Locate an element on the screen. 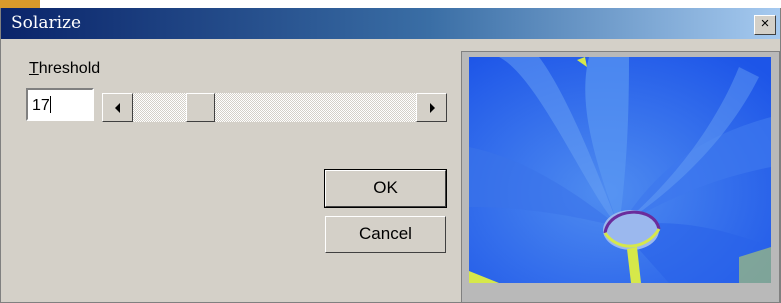 The height and width of the screenshot is (303, 781). ok-button: OK is located at coordinates (385, 188).